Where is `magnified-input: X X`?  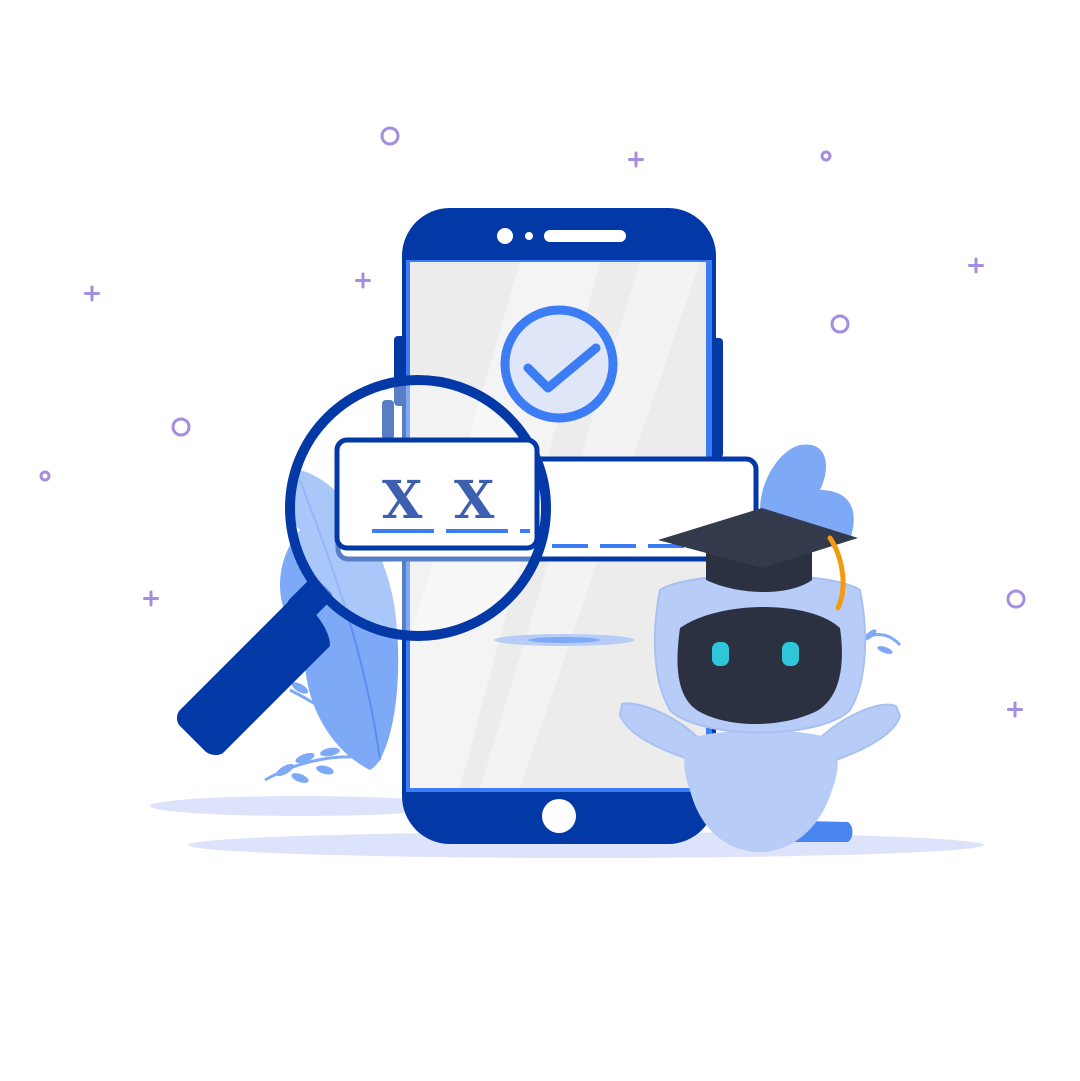
magnified-input: X X is located at coordinates (437, 494).